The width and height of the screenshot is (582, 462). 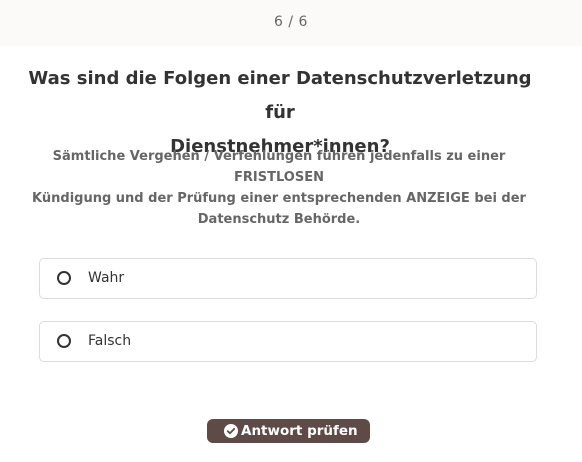 I want to click on check-answer-label: Antwort prüfen, so click(x=299, y=431).